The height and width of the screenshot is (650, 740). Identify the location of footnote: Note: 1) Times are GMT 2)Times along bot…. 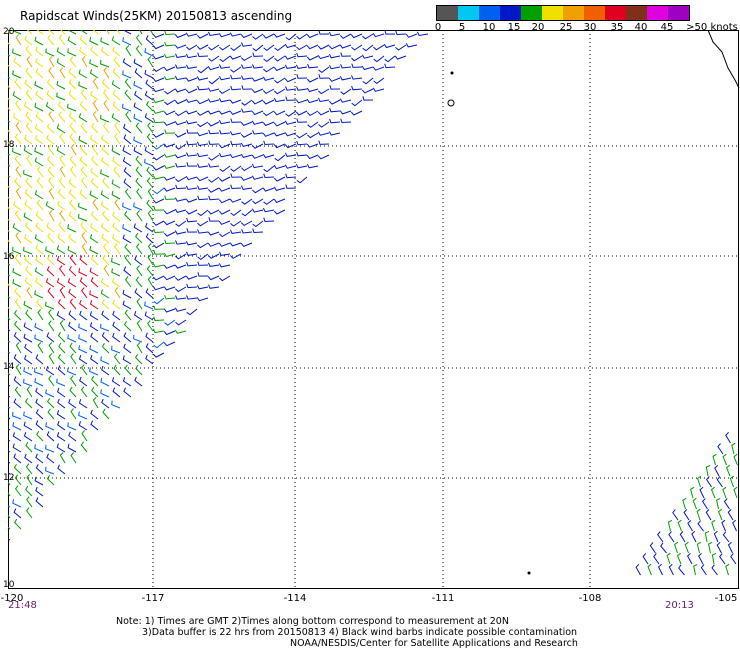
(346, 627).